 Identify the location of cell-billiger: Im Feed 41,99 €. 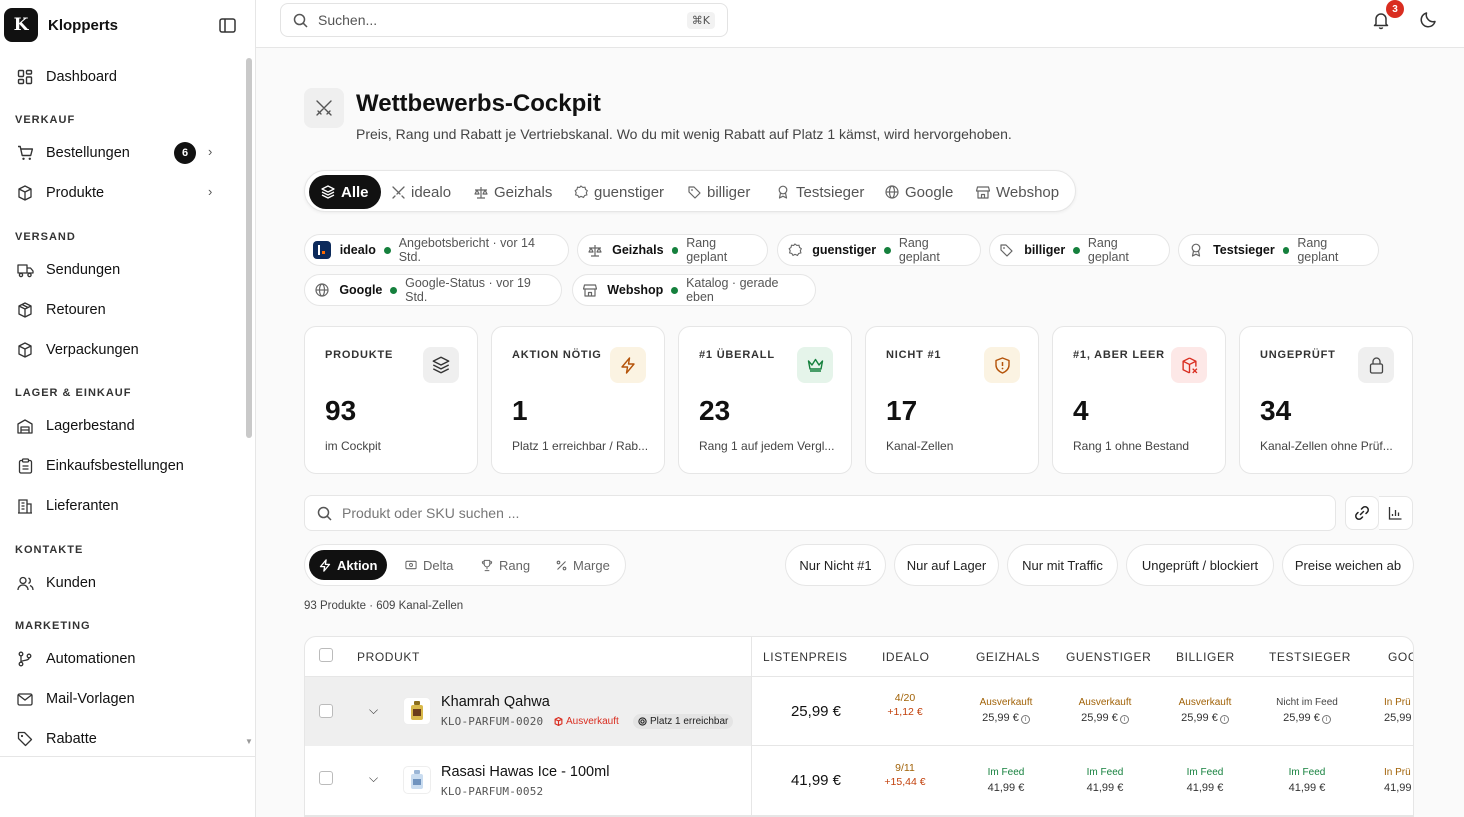
(1205, 778).